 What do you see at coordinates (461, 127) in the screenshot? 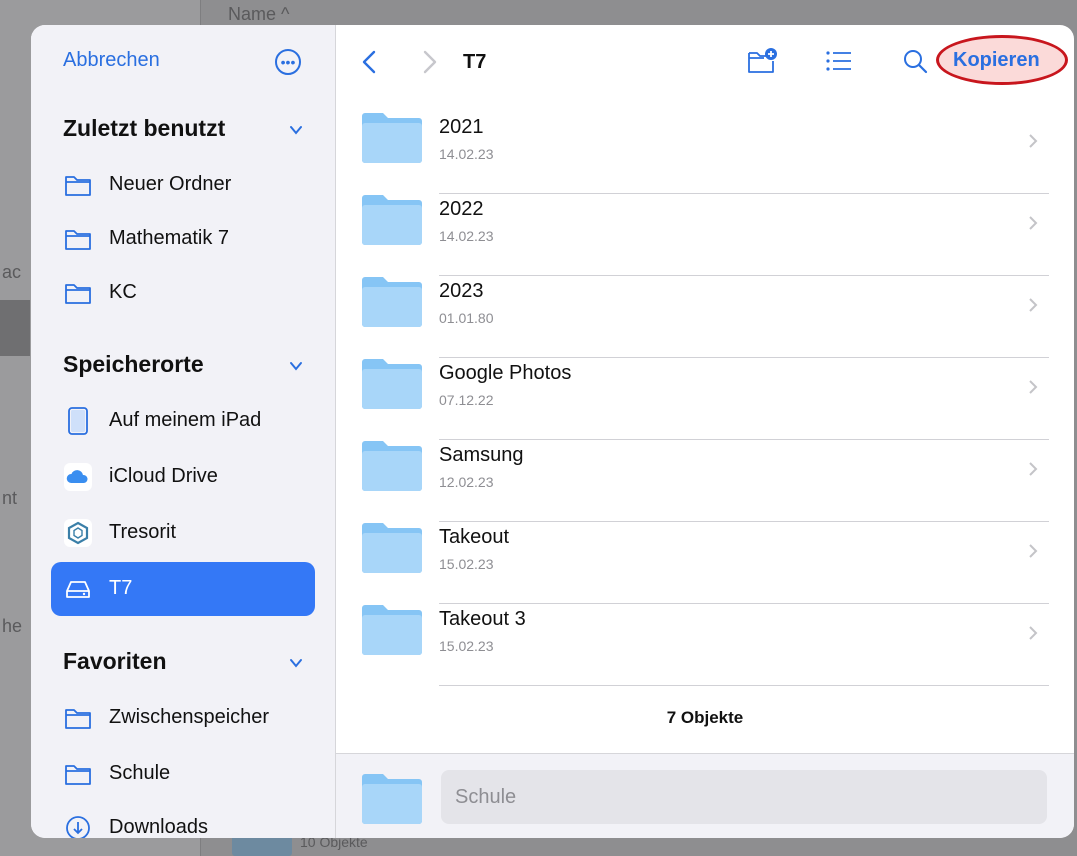
I see `file-name: 2021` at bounding box center [461, 127].